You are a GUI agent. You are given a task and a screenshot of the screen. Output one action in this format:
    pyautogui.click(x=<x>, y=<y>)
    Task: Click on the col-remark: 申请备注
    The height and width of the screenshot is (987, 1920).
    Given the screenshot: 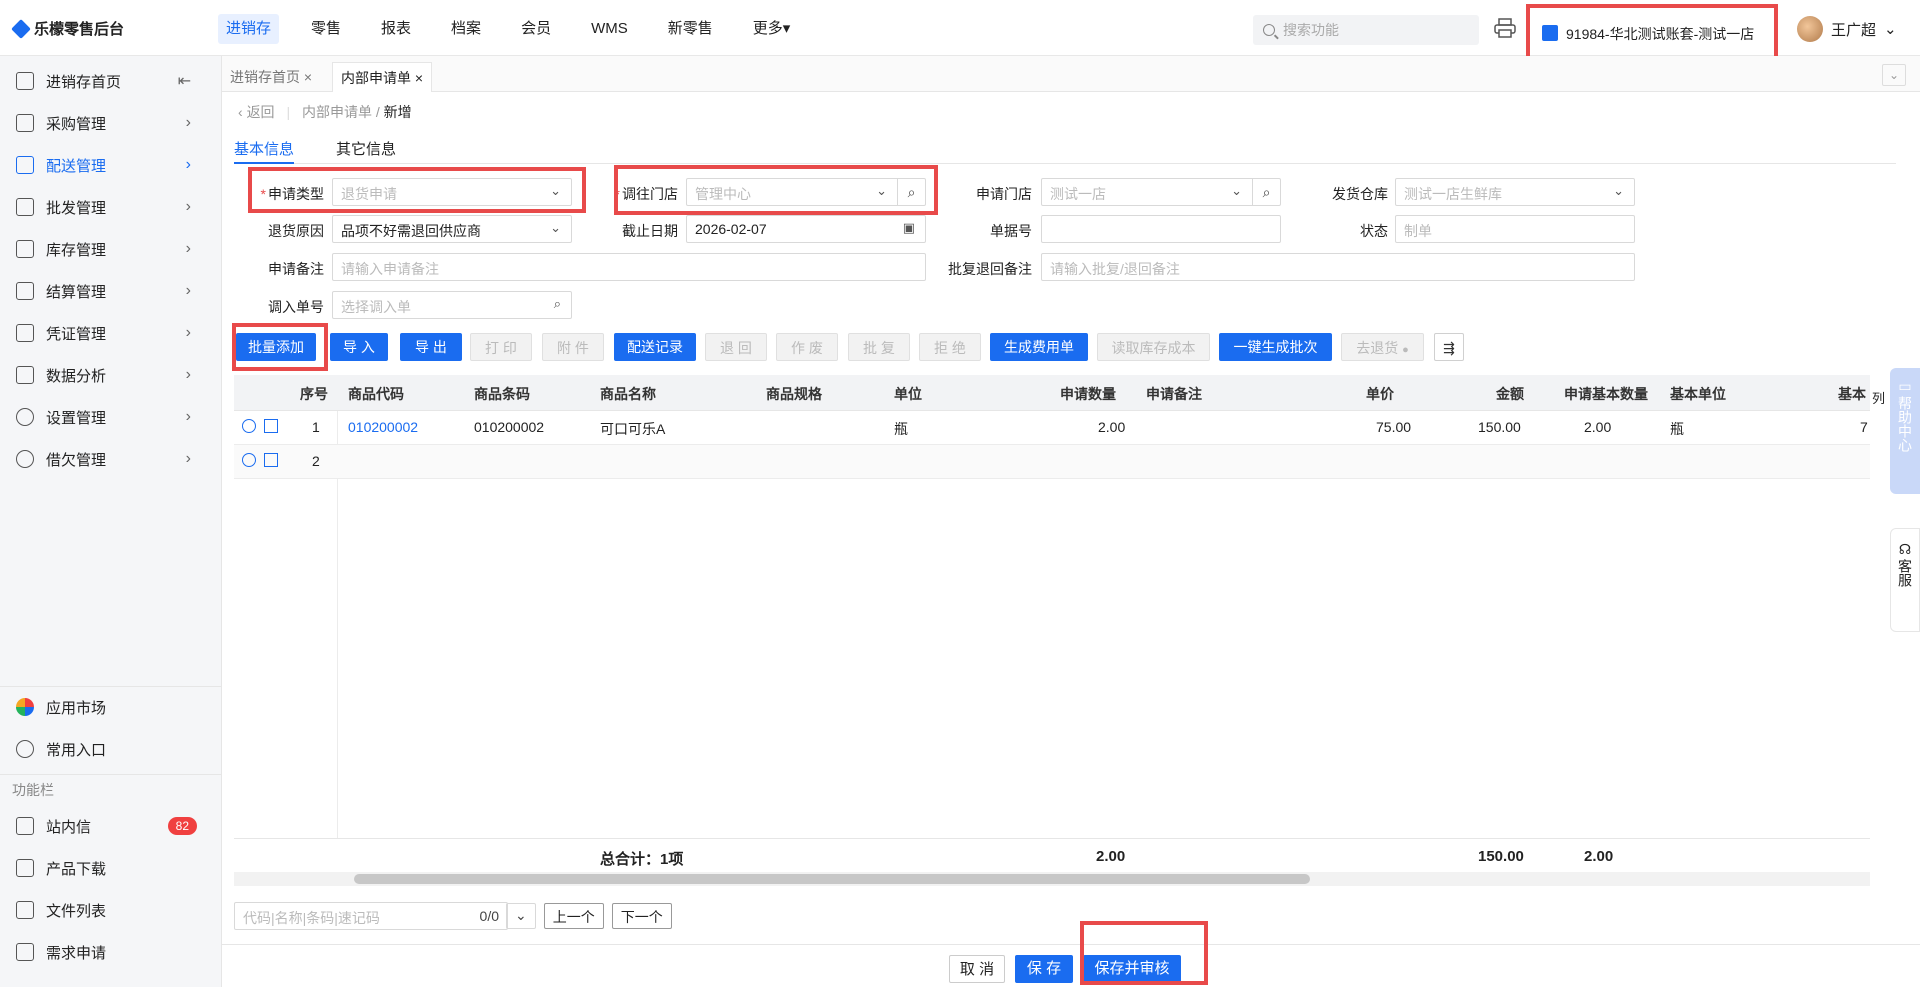 What is the action you would take?
    pyautogui.click(x=1174, y=394)
    